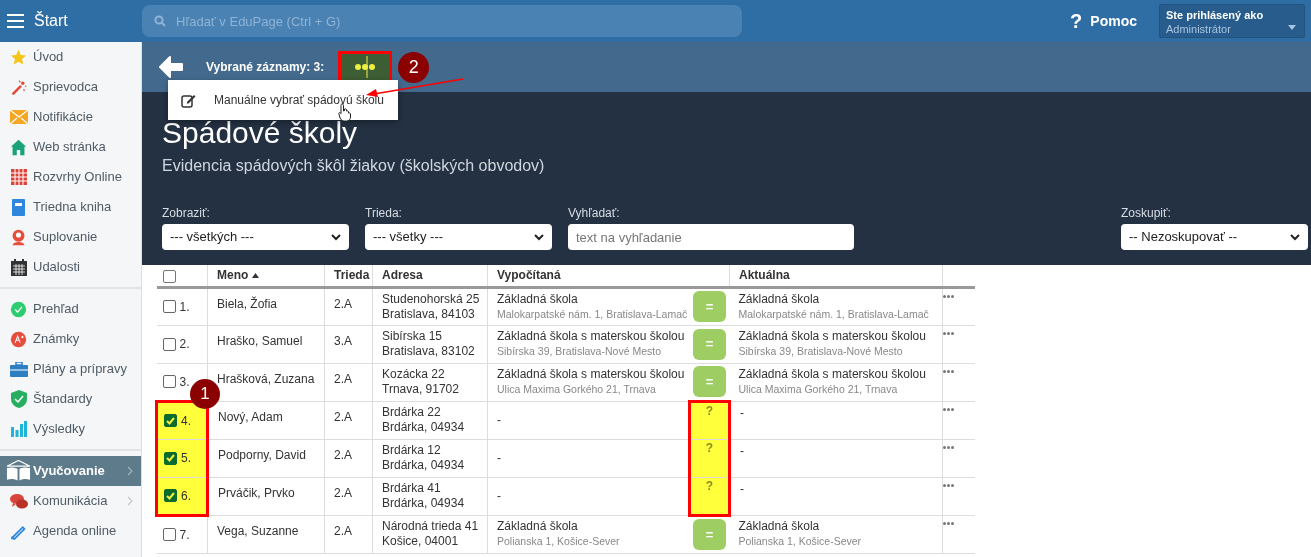  What do you see at coordinates (18, 237) in the screenshot?
I see `person-icon` at bounding box center [18, 237].